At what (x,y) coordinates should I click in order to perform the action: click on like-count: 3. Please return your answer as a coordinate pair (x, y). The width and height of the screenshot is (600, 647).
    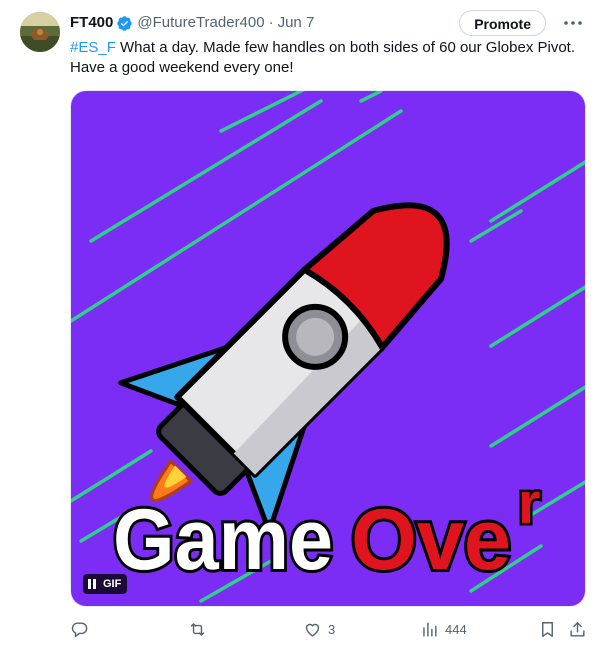
    Looking at the image, I should click on (332, 629).